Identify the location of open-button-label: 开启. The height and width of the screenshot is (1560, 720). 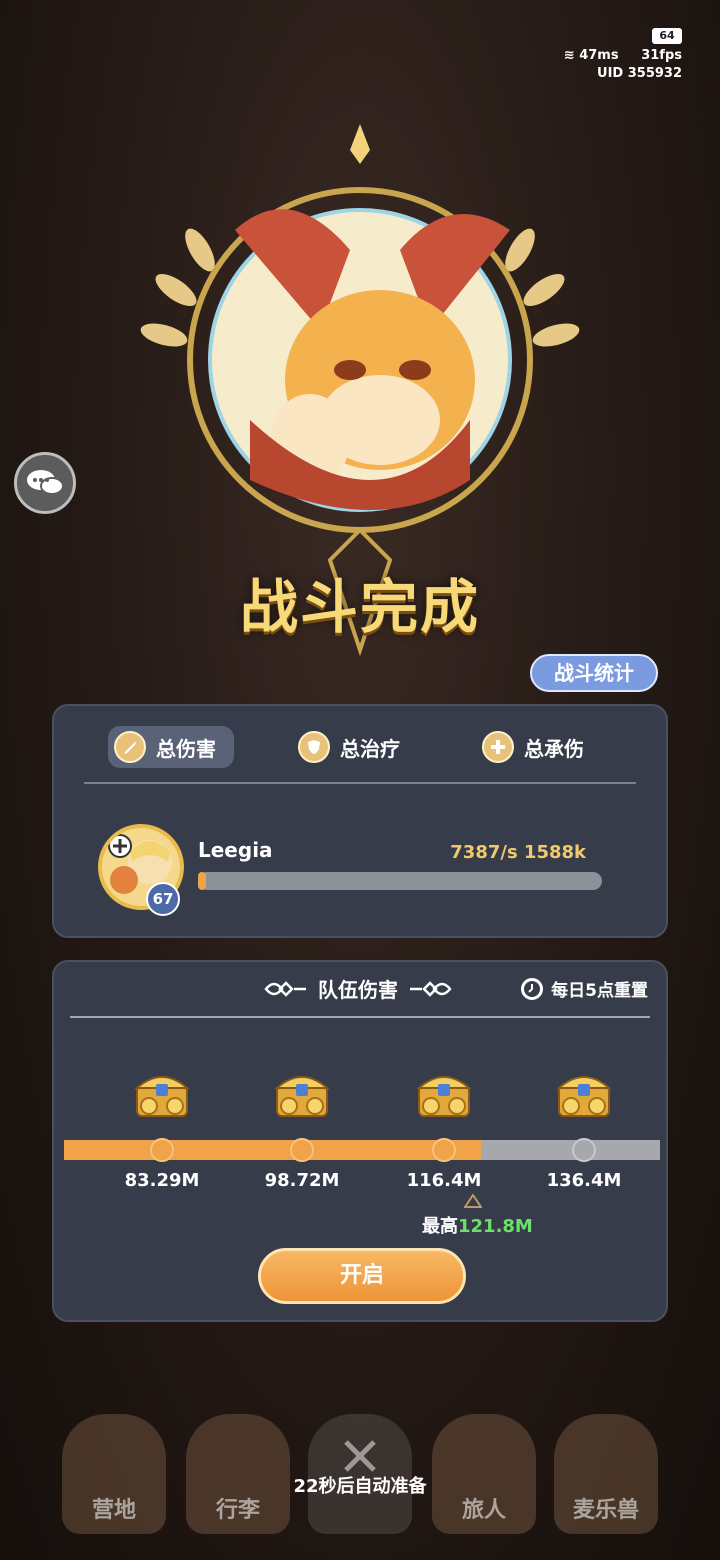
(361, 1275).